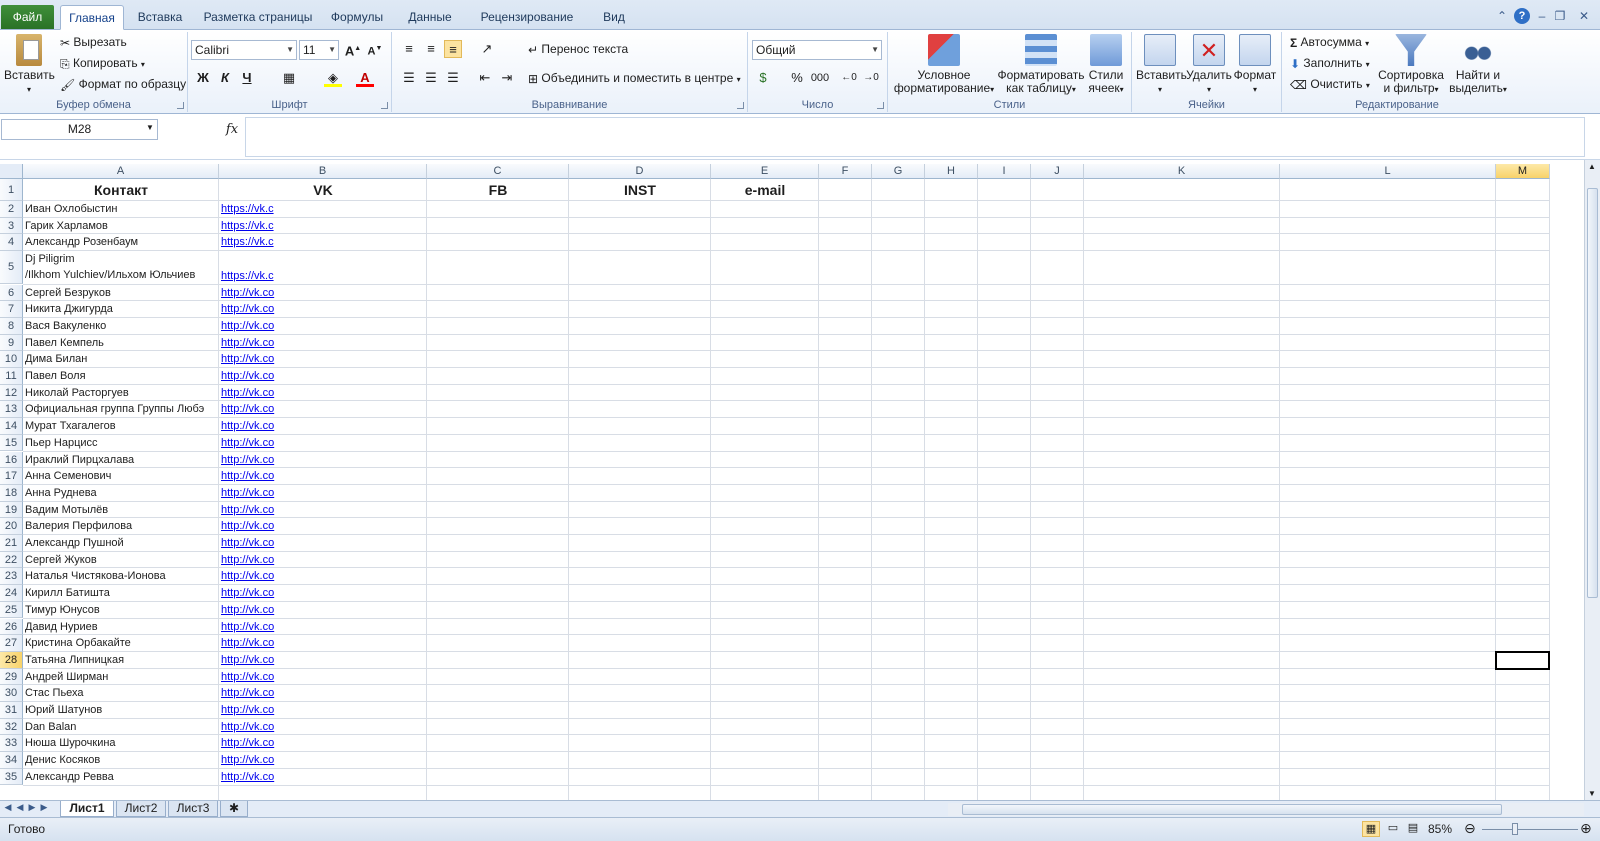 The width and height of the screenshot is (1600, 841). What do you see at coordinates (258, 17) in the screenshot?
I see `tab-page-layout: Разметка страницы` at bounding box center [258, 17].